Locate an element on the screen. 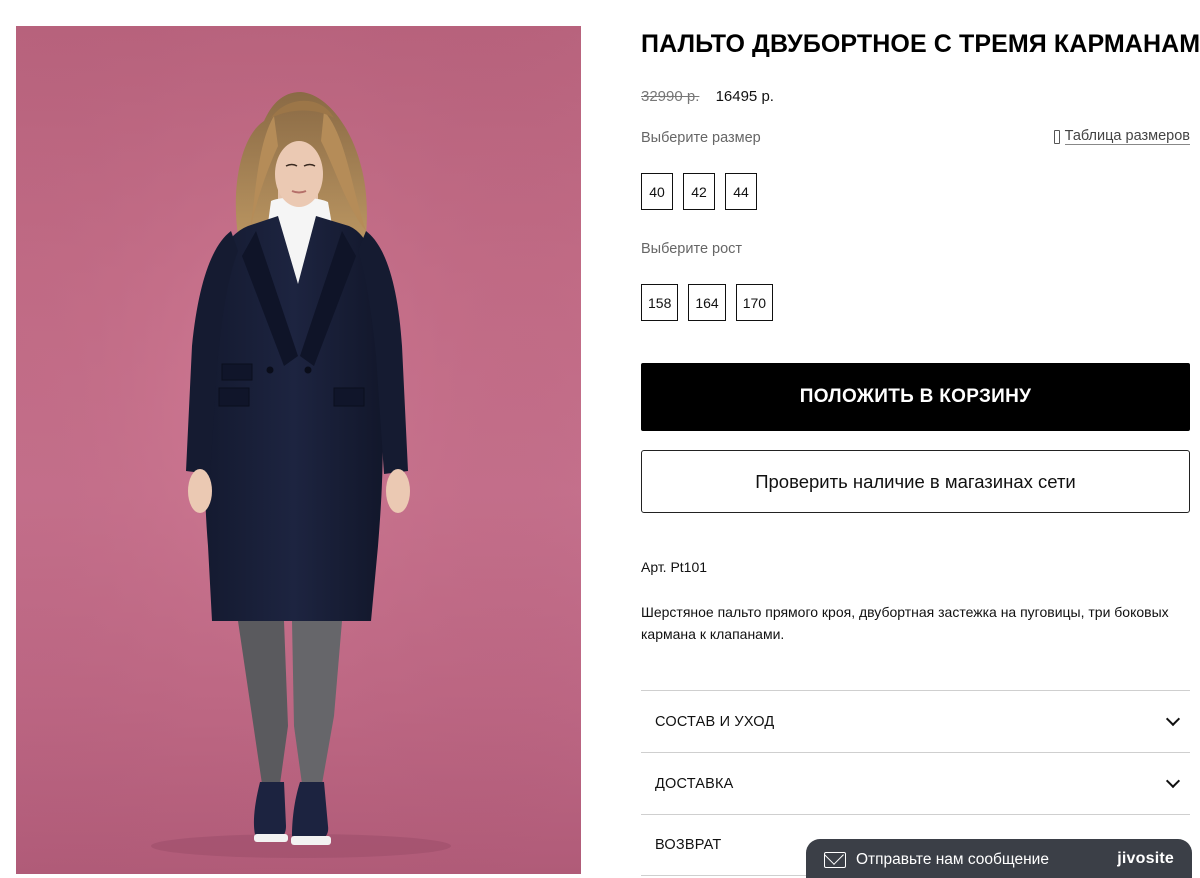 Image resolution: width=1200 pixels, height=878 pixels. size-option-40: 40 is located at coordinates (657, 191).